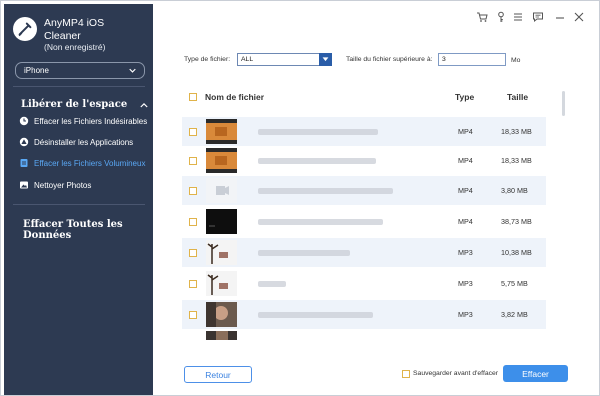  Describe the element at coordinates (74, 30) in the screenshot. I see `app-title: AnyMP4 iOS Cleaner` at that location.